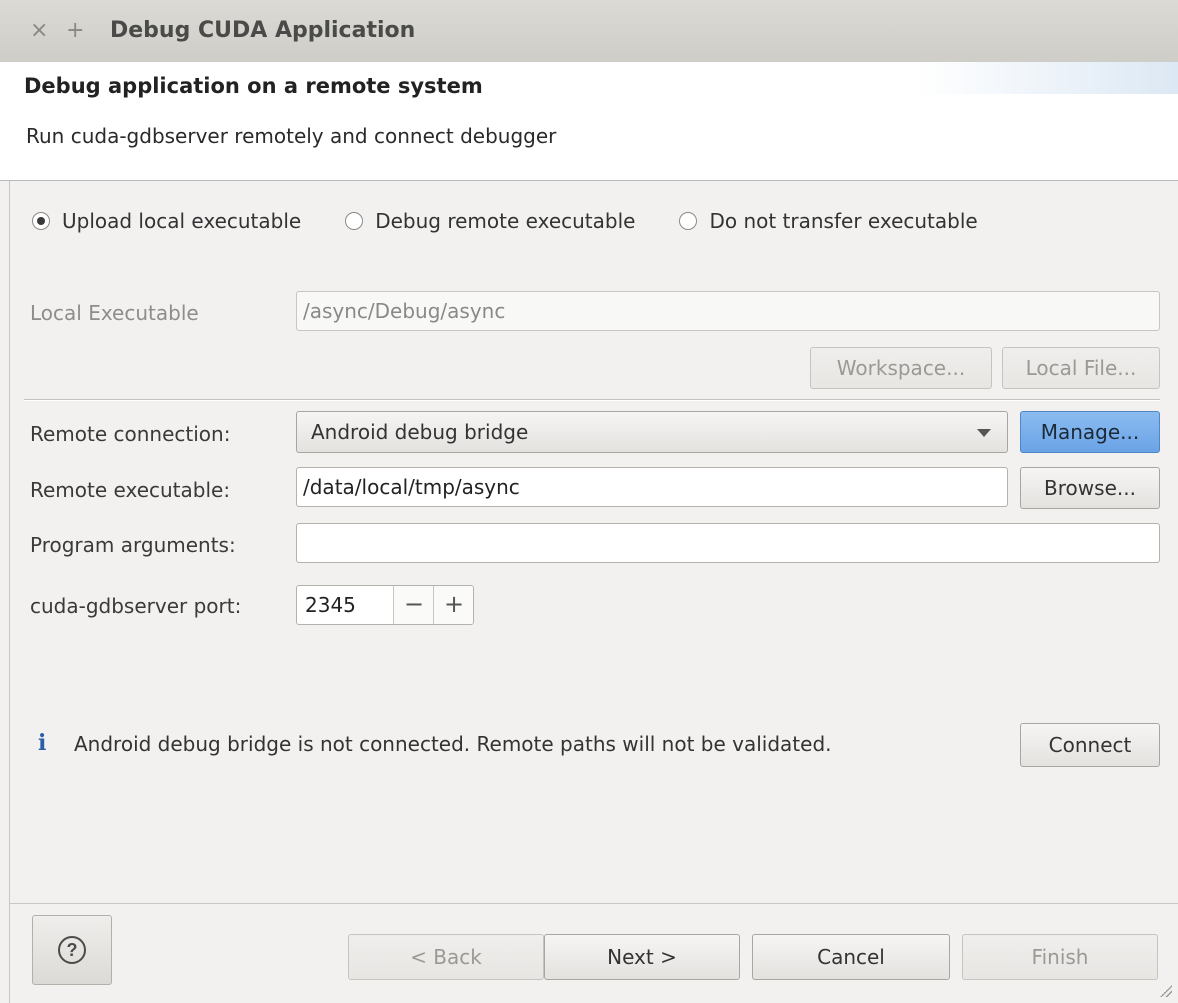 The image size is (1178, 1003). I want to click on port-label: cuda-gdbserver port:, so click(136, 606).